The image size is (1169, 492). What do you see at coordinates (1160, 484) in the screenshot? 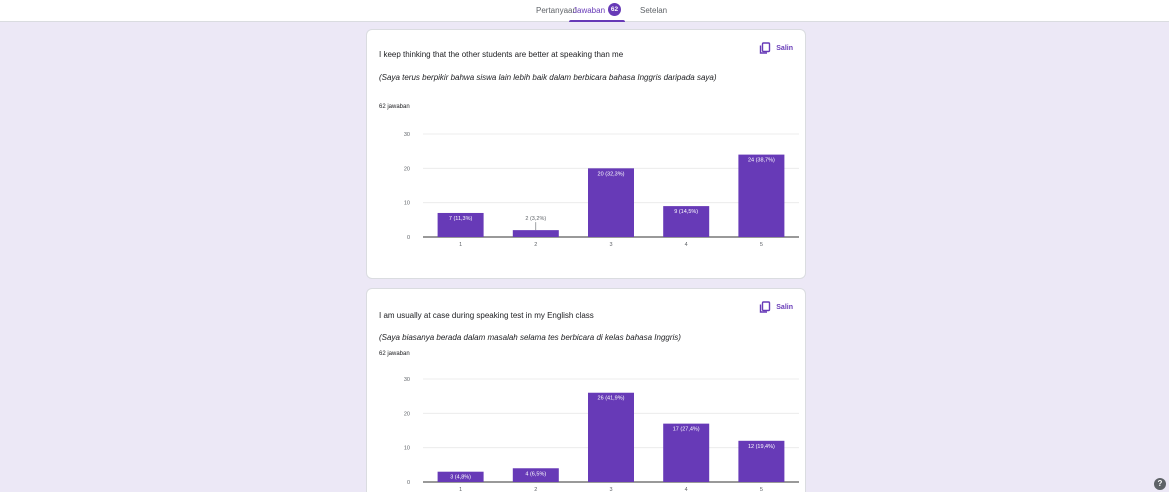
I see `help-icon: ?` at bounding box center [1160, 484].